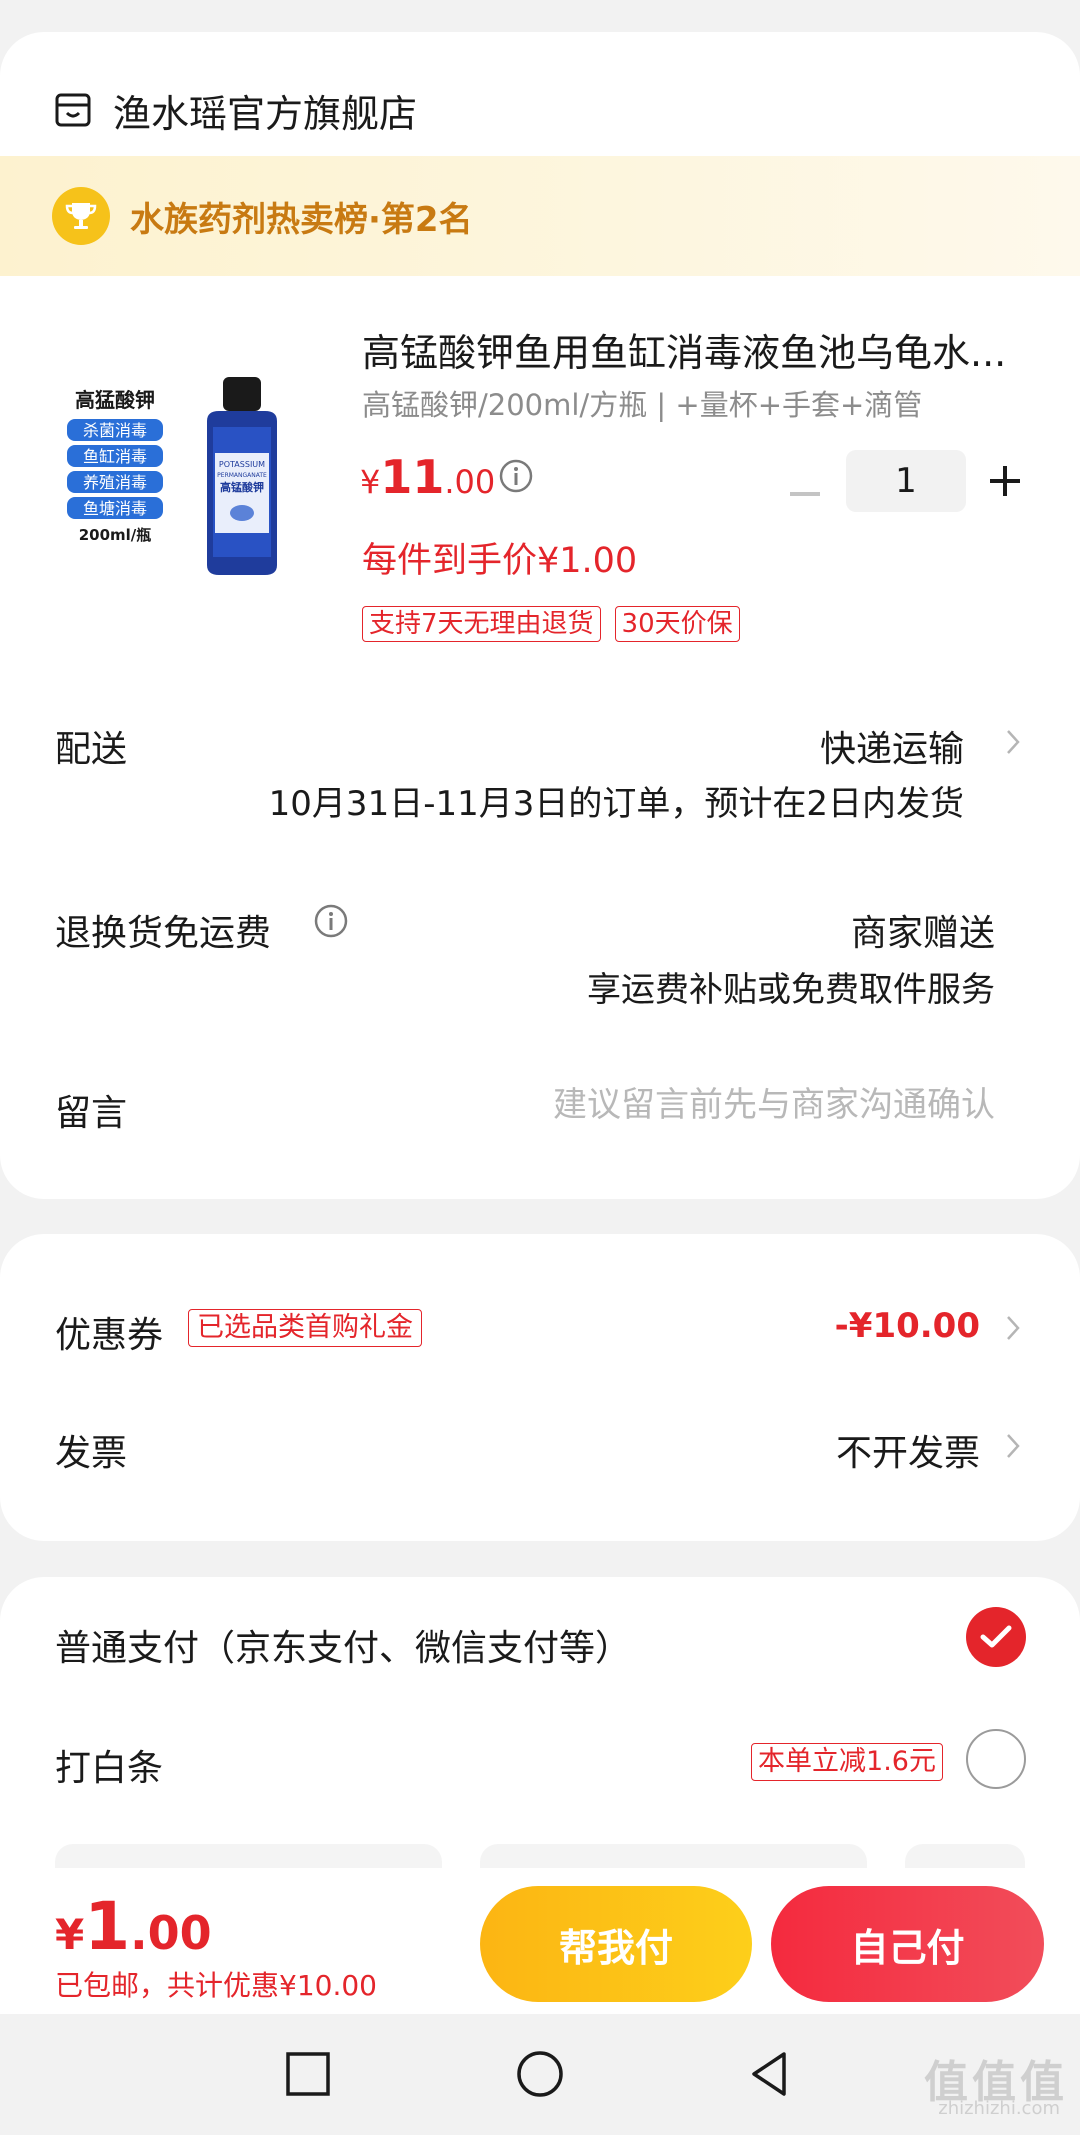 This screenshot has height=2135, width=1080. I want to click on store-icon, so click(73, 110).